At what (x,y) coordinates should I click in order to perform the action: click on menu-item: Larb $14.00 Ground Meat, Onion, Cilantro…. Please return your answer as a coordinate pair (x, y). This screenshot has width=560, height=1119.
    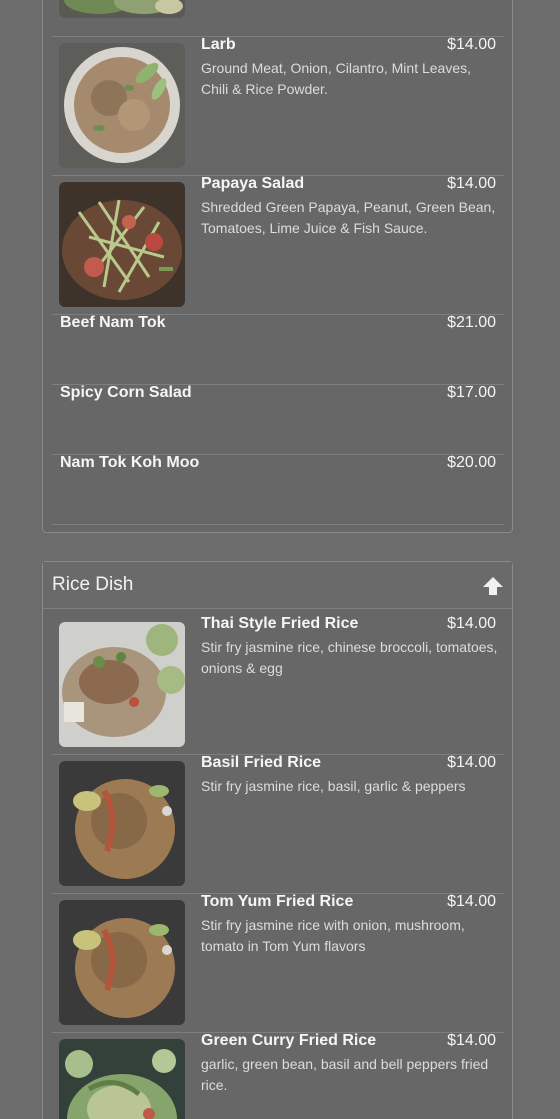
    Looking at the image, I should click on (278, 106).